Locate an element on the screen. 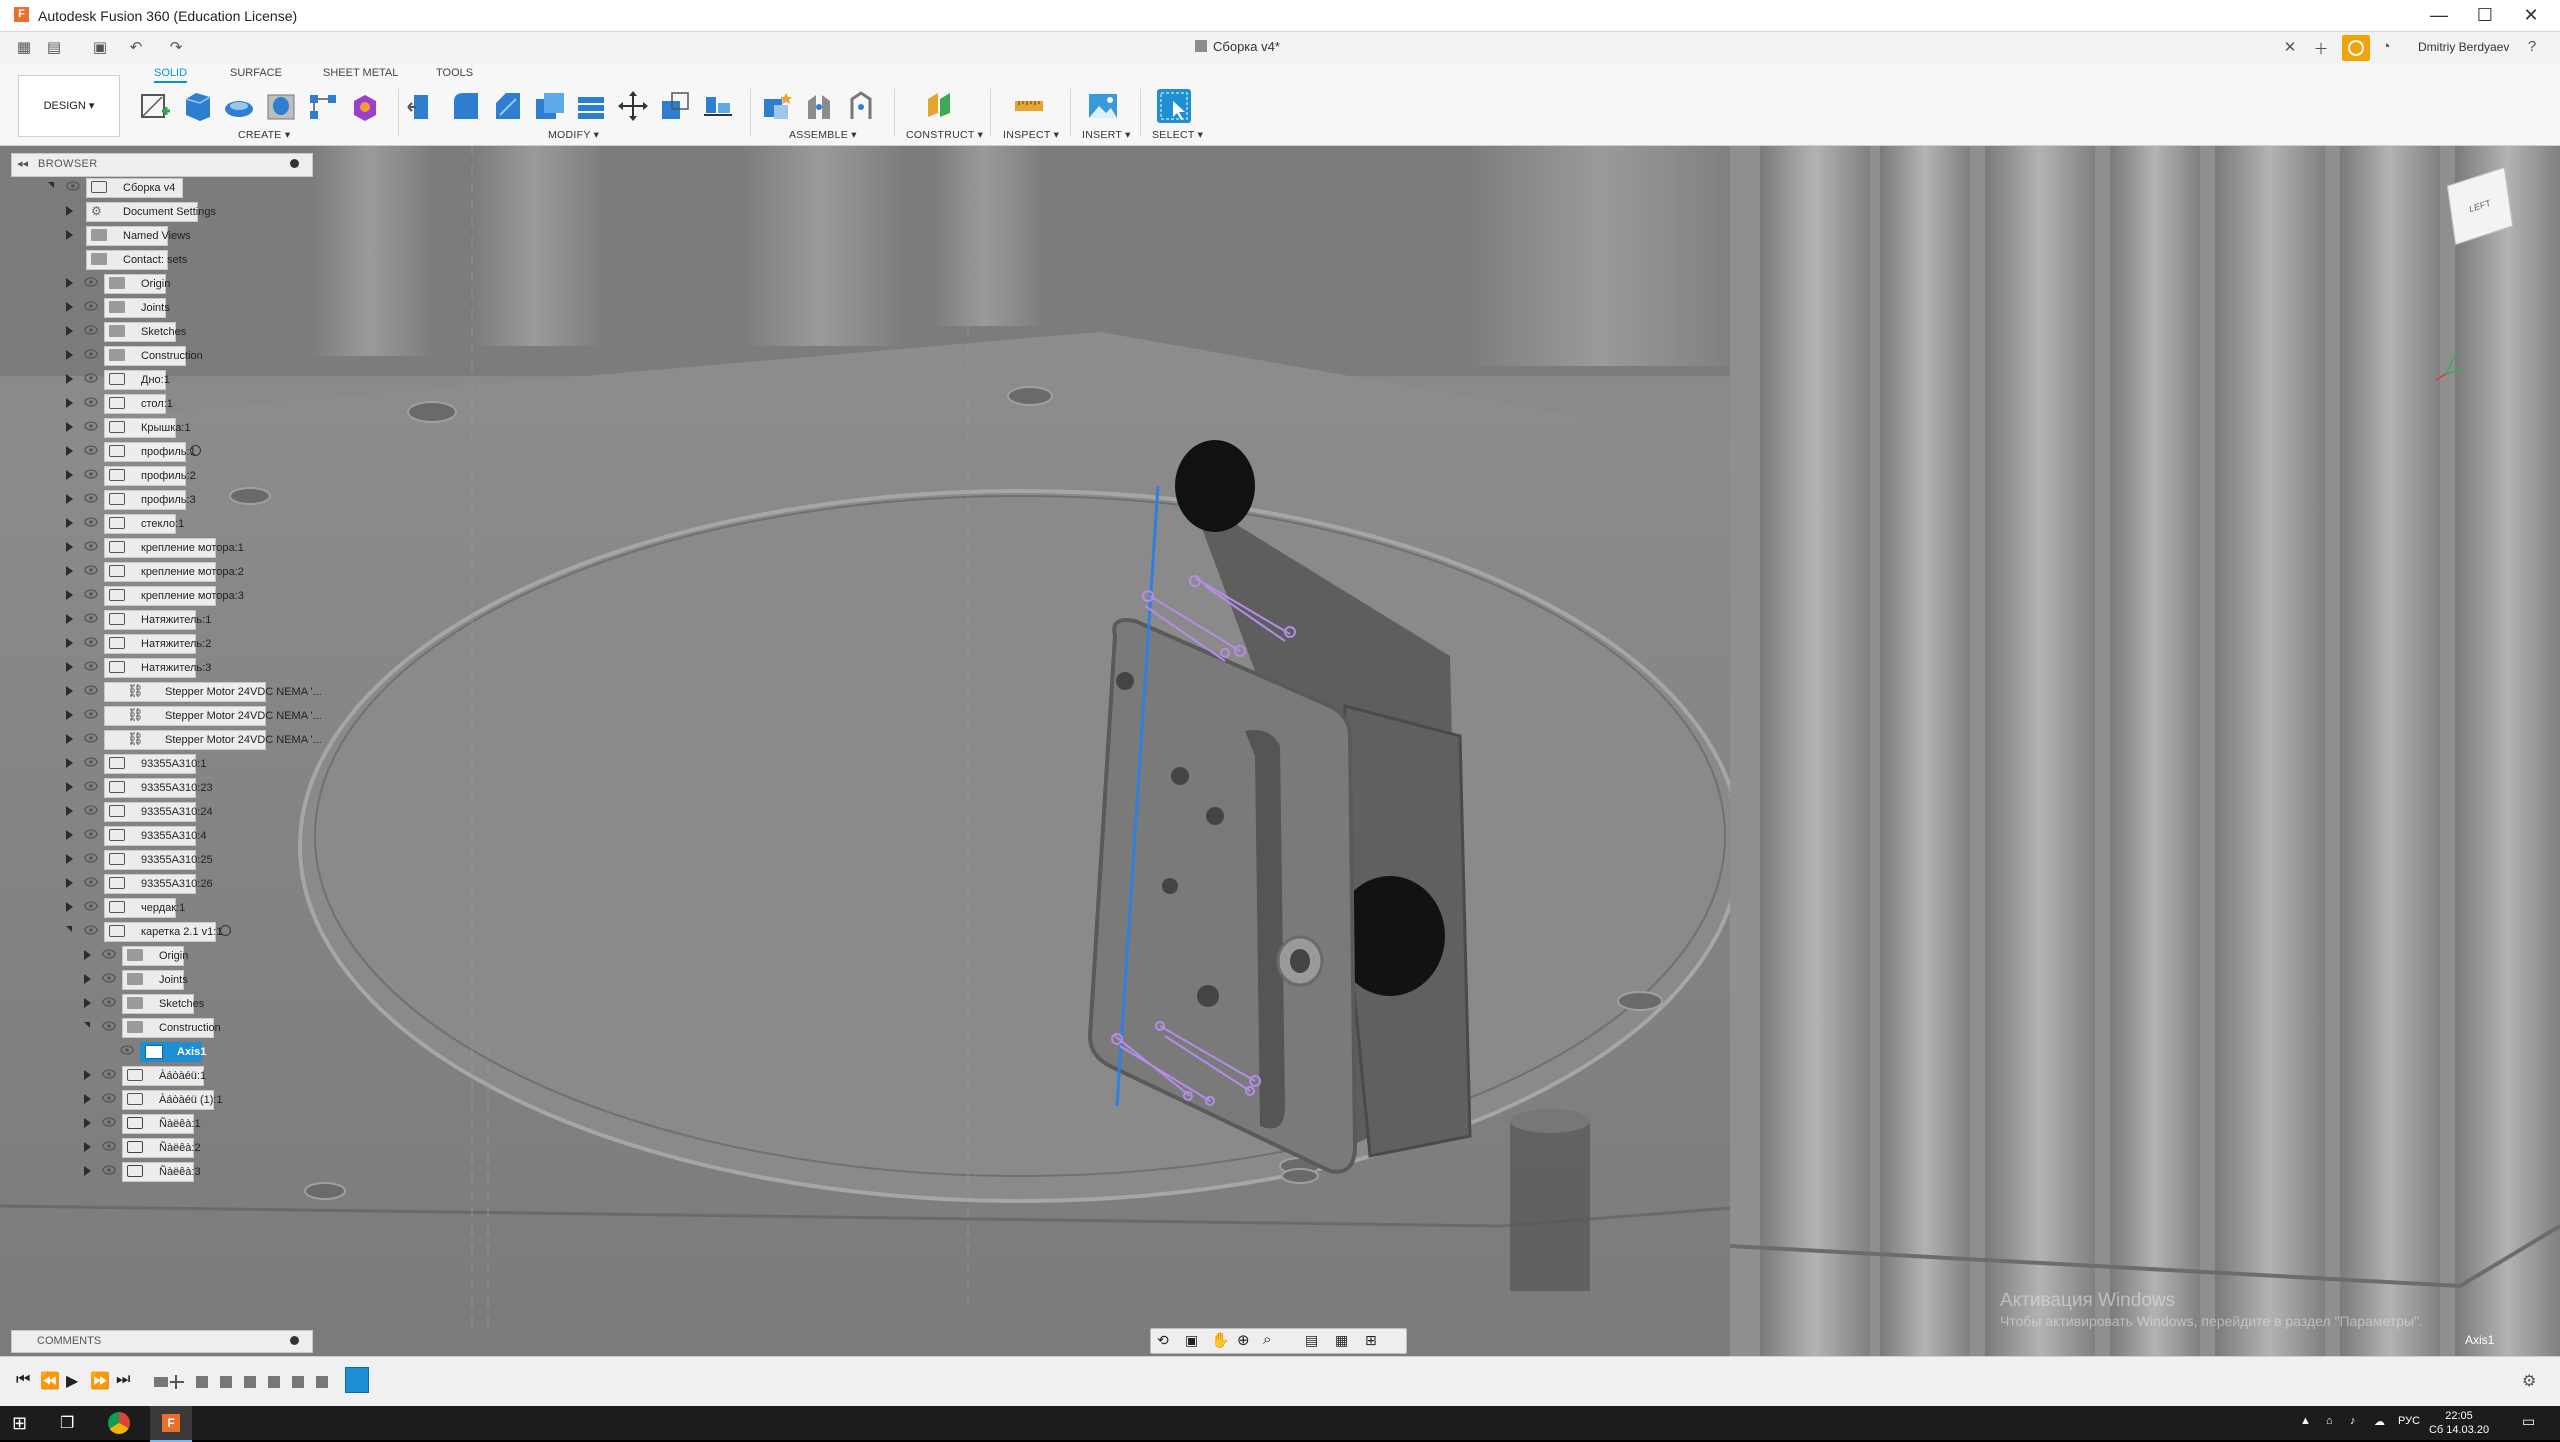 The image size is (2560, 1442). browser-node: крепление мотора:1 is located at coordinates (174, 548).